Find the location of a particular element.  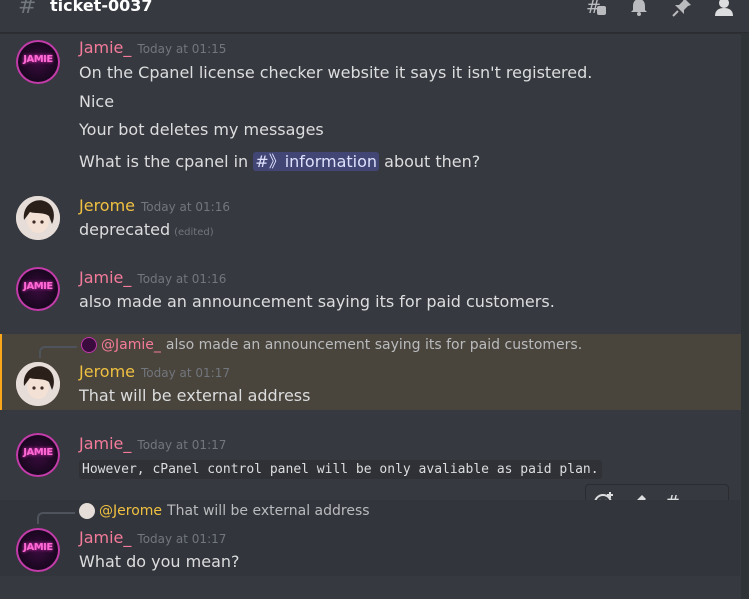

text-segment: about then? is located at coordinates (430, 161).